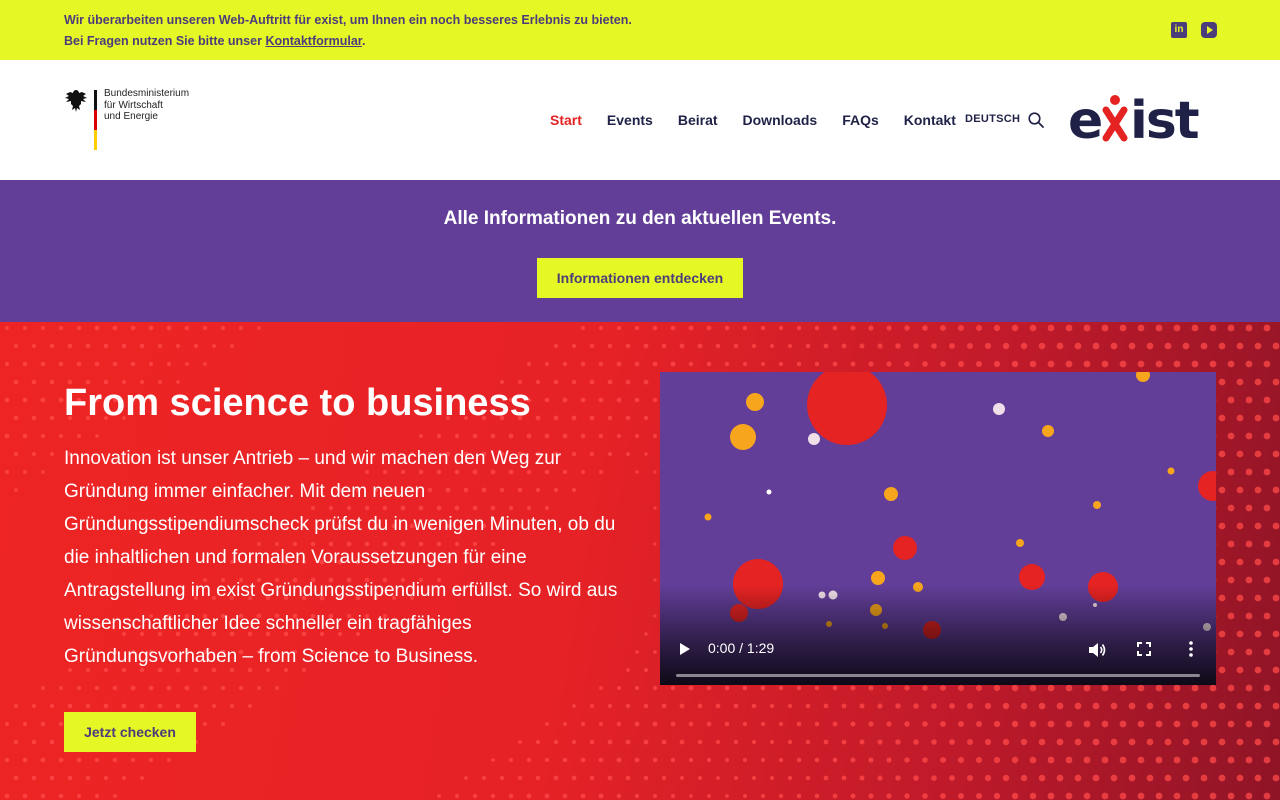  What do you see at coordinates (930, 120) in the screenshot?
I see `nav-item-kontakt: Kontakt` at bounding box center [930, 120].